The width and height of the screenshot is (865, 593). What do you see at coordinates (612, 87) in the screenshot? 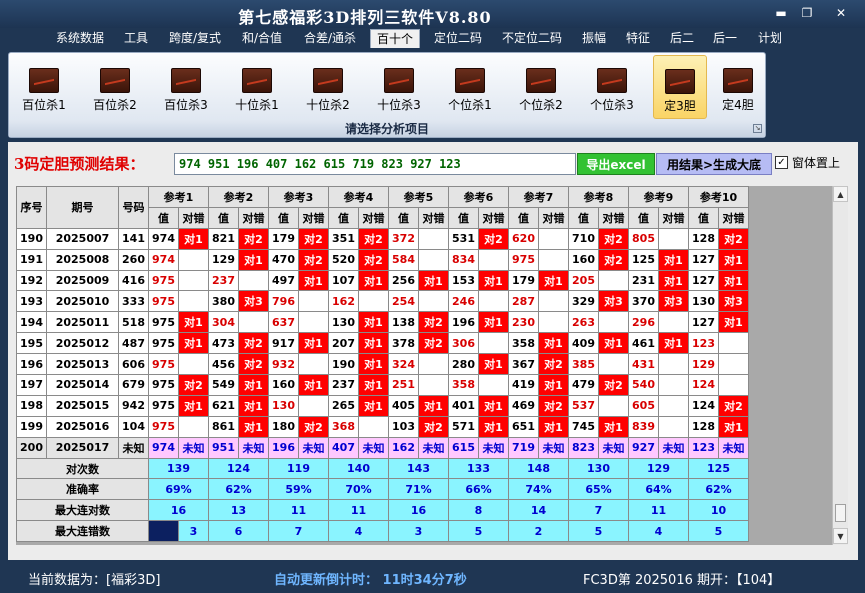
I see `ribbon-button-9: 个位杀3` at bounding box center [612, 87].